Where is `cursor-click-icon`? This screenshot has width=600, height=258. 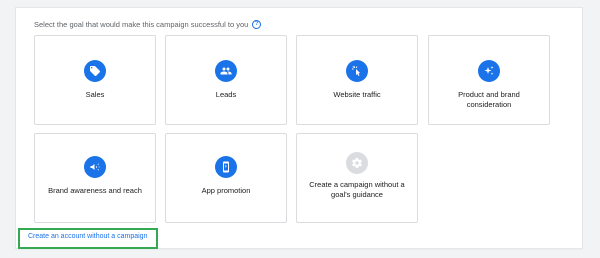 cursor-click-icon is located at coordinates (357, 71).